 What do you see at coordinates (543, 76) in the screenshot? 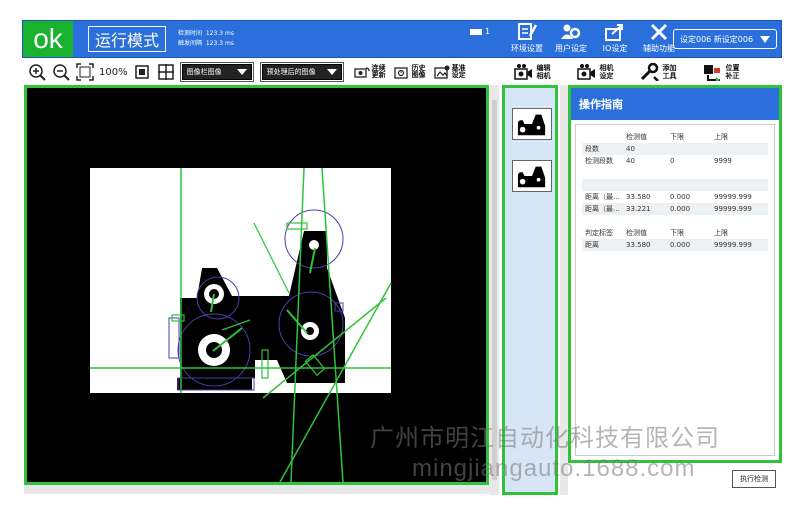
I see `edit-camera-line2: 相机` at bounding box center [543, 76].